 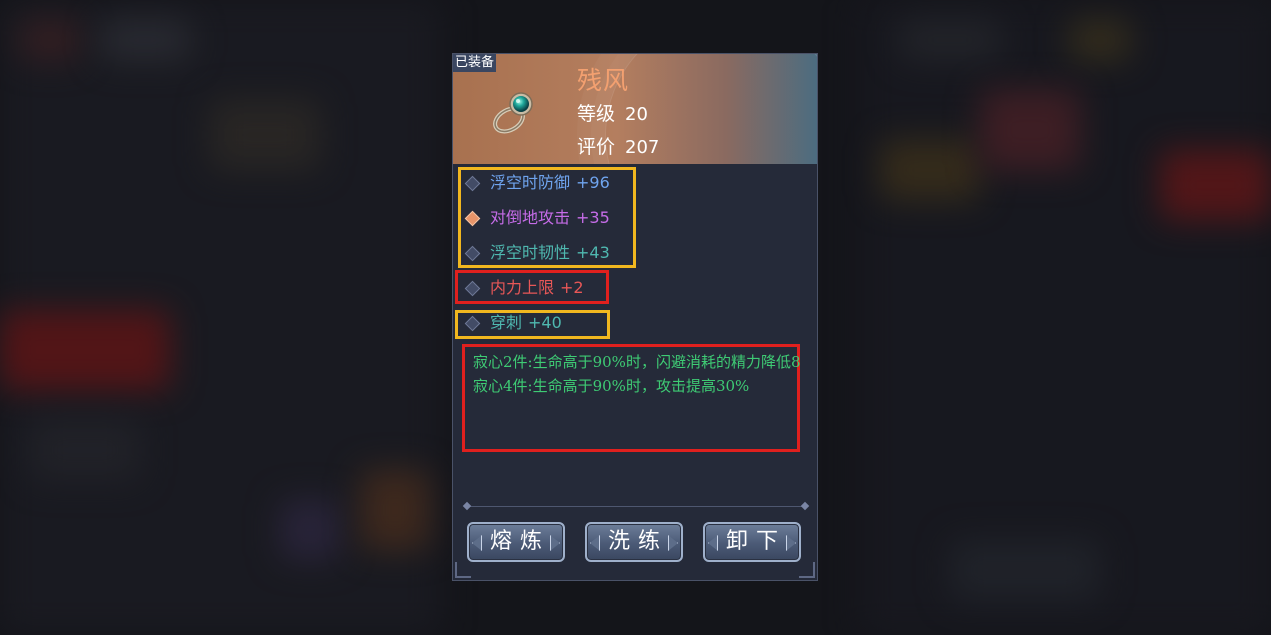 I want to click on item-level: 等级 20, so click(x=612, y=114).